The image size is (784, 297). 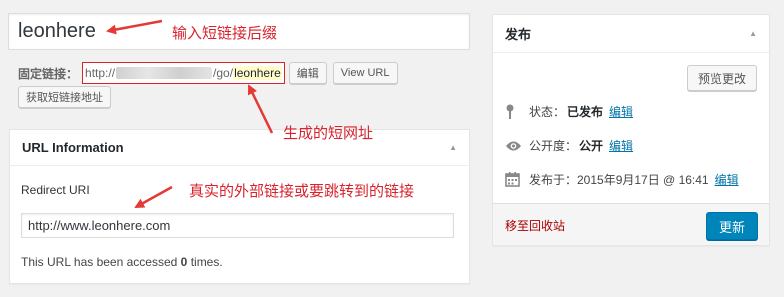 What do you see at coordinates (365, 73) in the screenshot?
I see `view-url-button: View URL` at bounding box center [365, 73].